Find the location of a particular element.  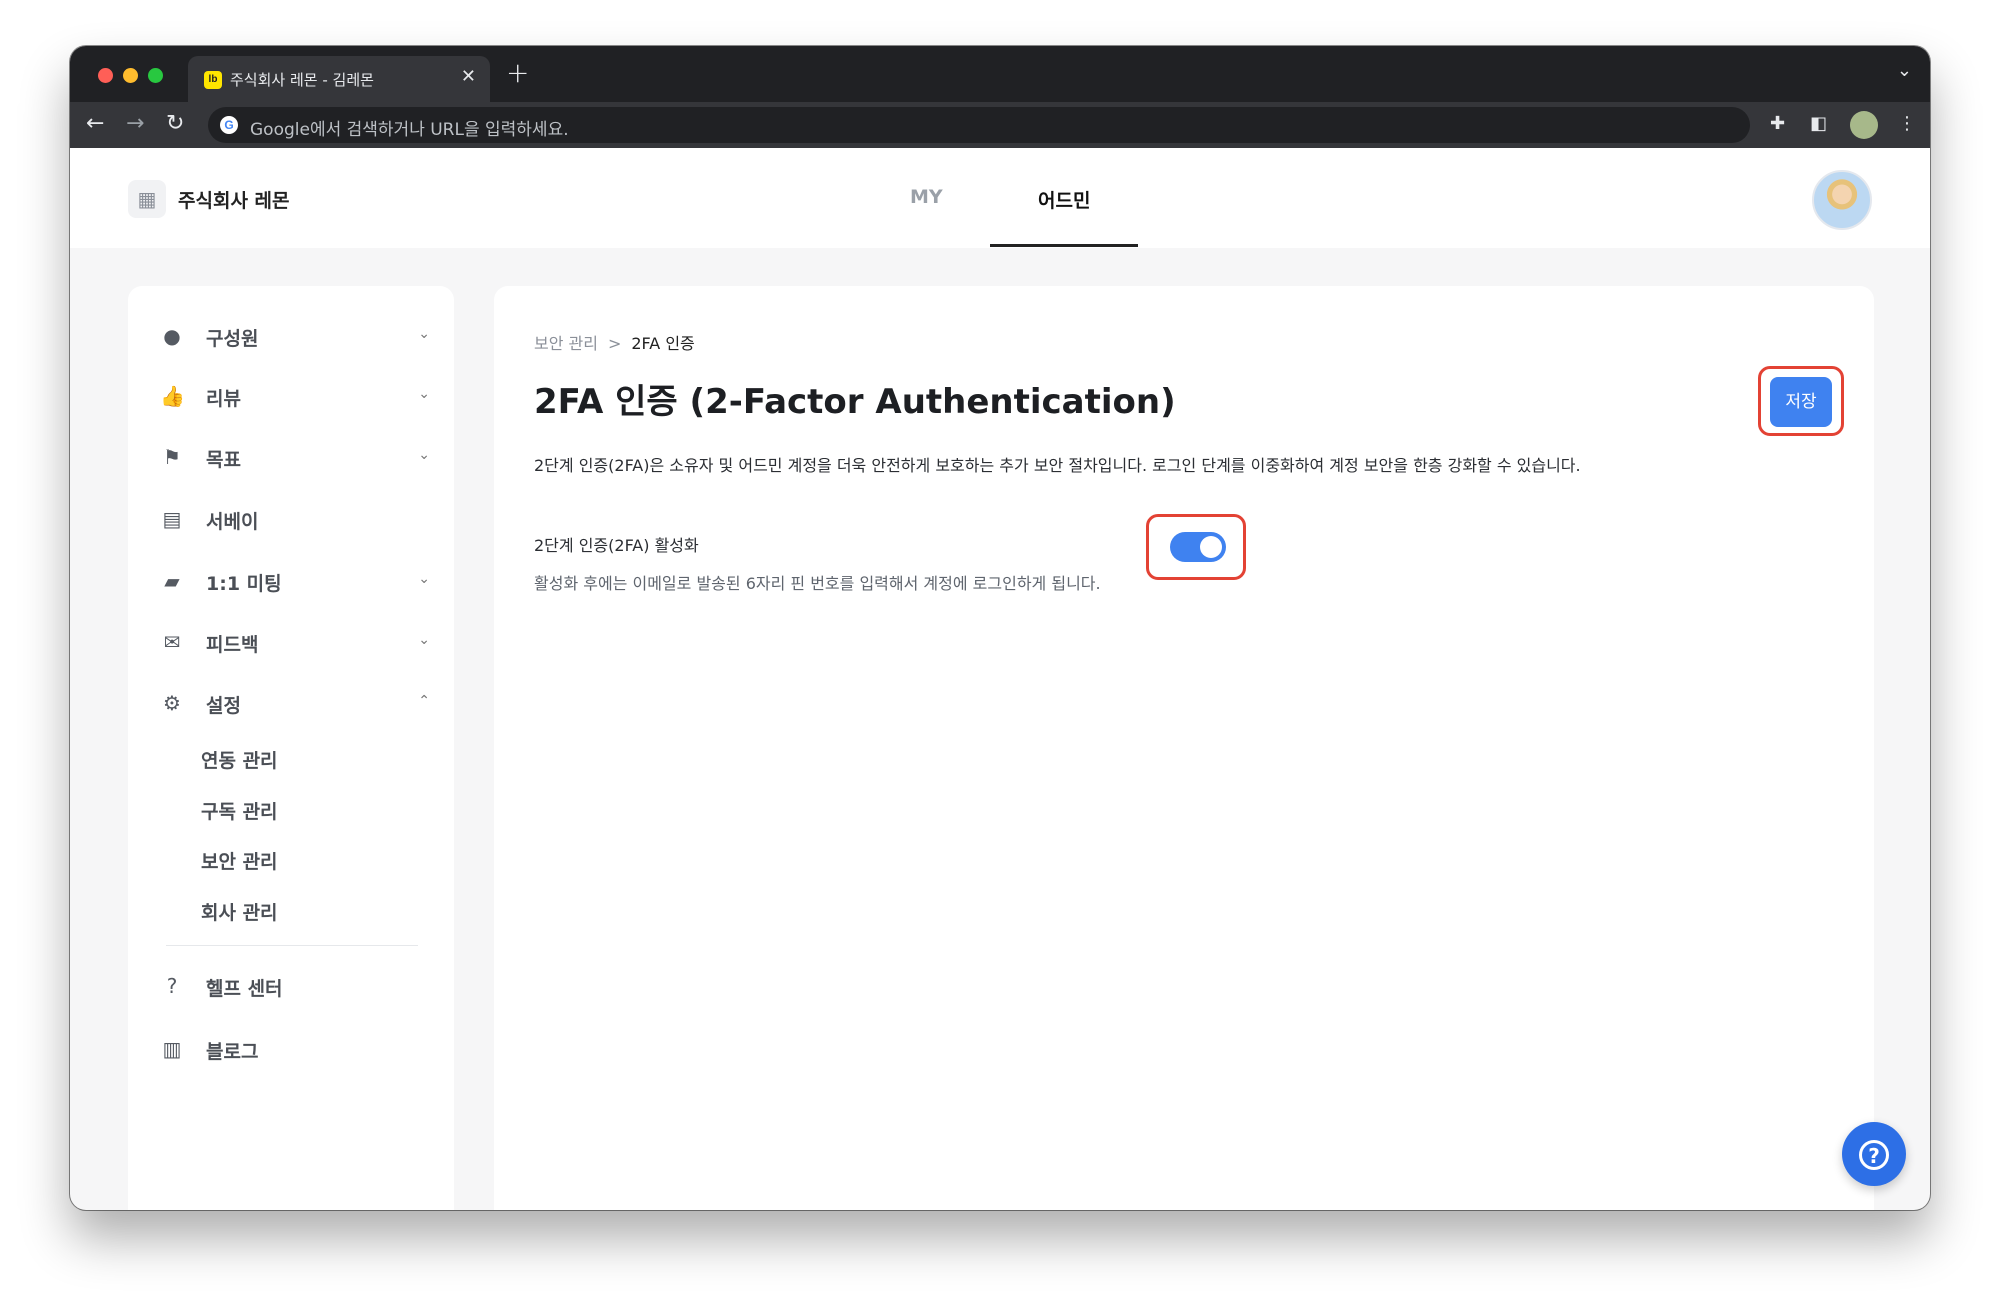

sidebar-item-review: 👍 리뷰 ⌄ is located at coordinates (295, 397).